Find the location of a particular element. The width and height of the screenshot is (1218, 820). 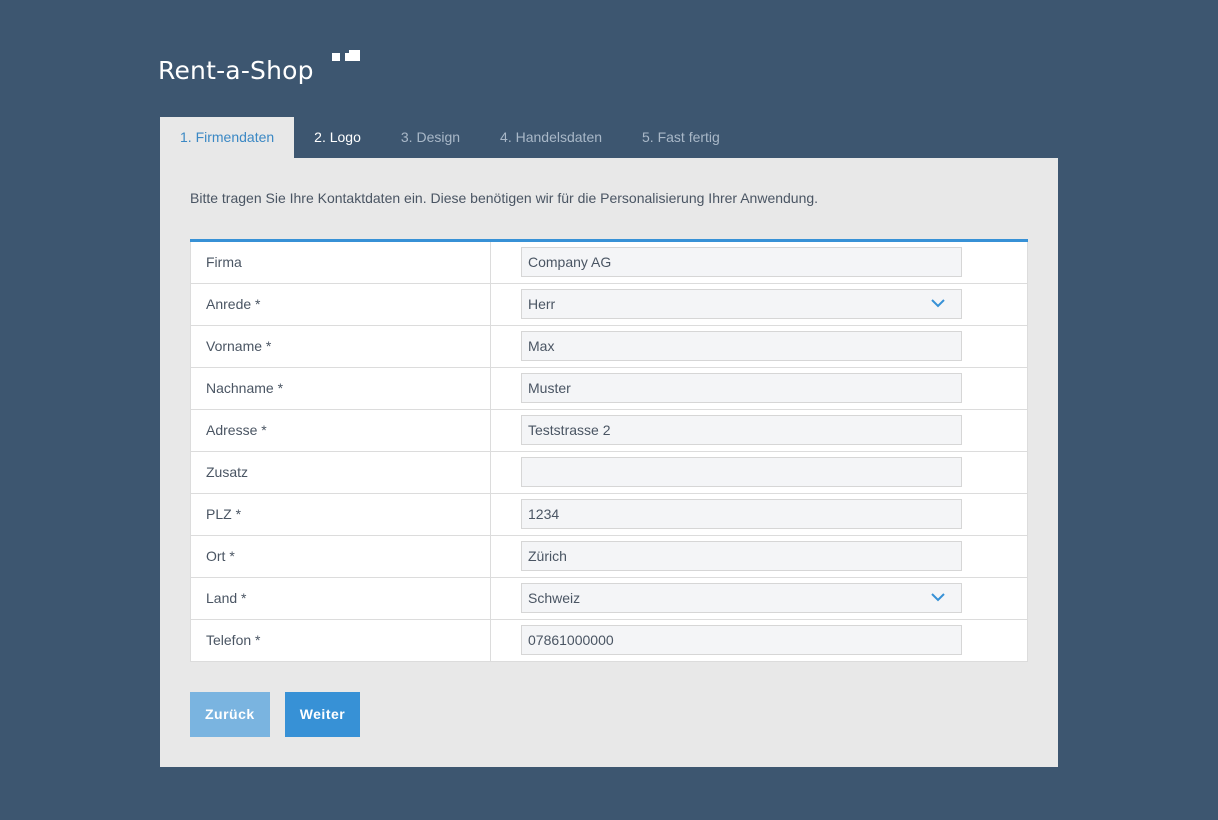

field-value: 07861000000 is located at coordinates (571, 640).